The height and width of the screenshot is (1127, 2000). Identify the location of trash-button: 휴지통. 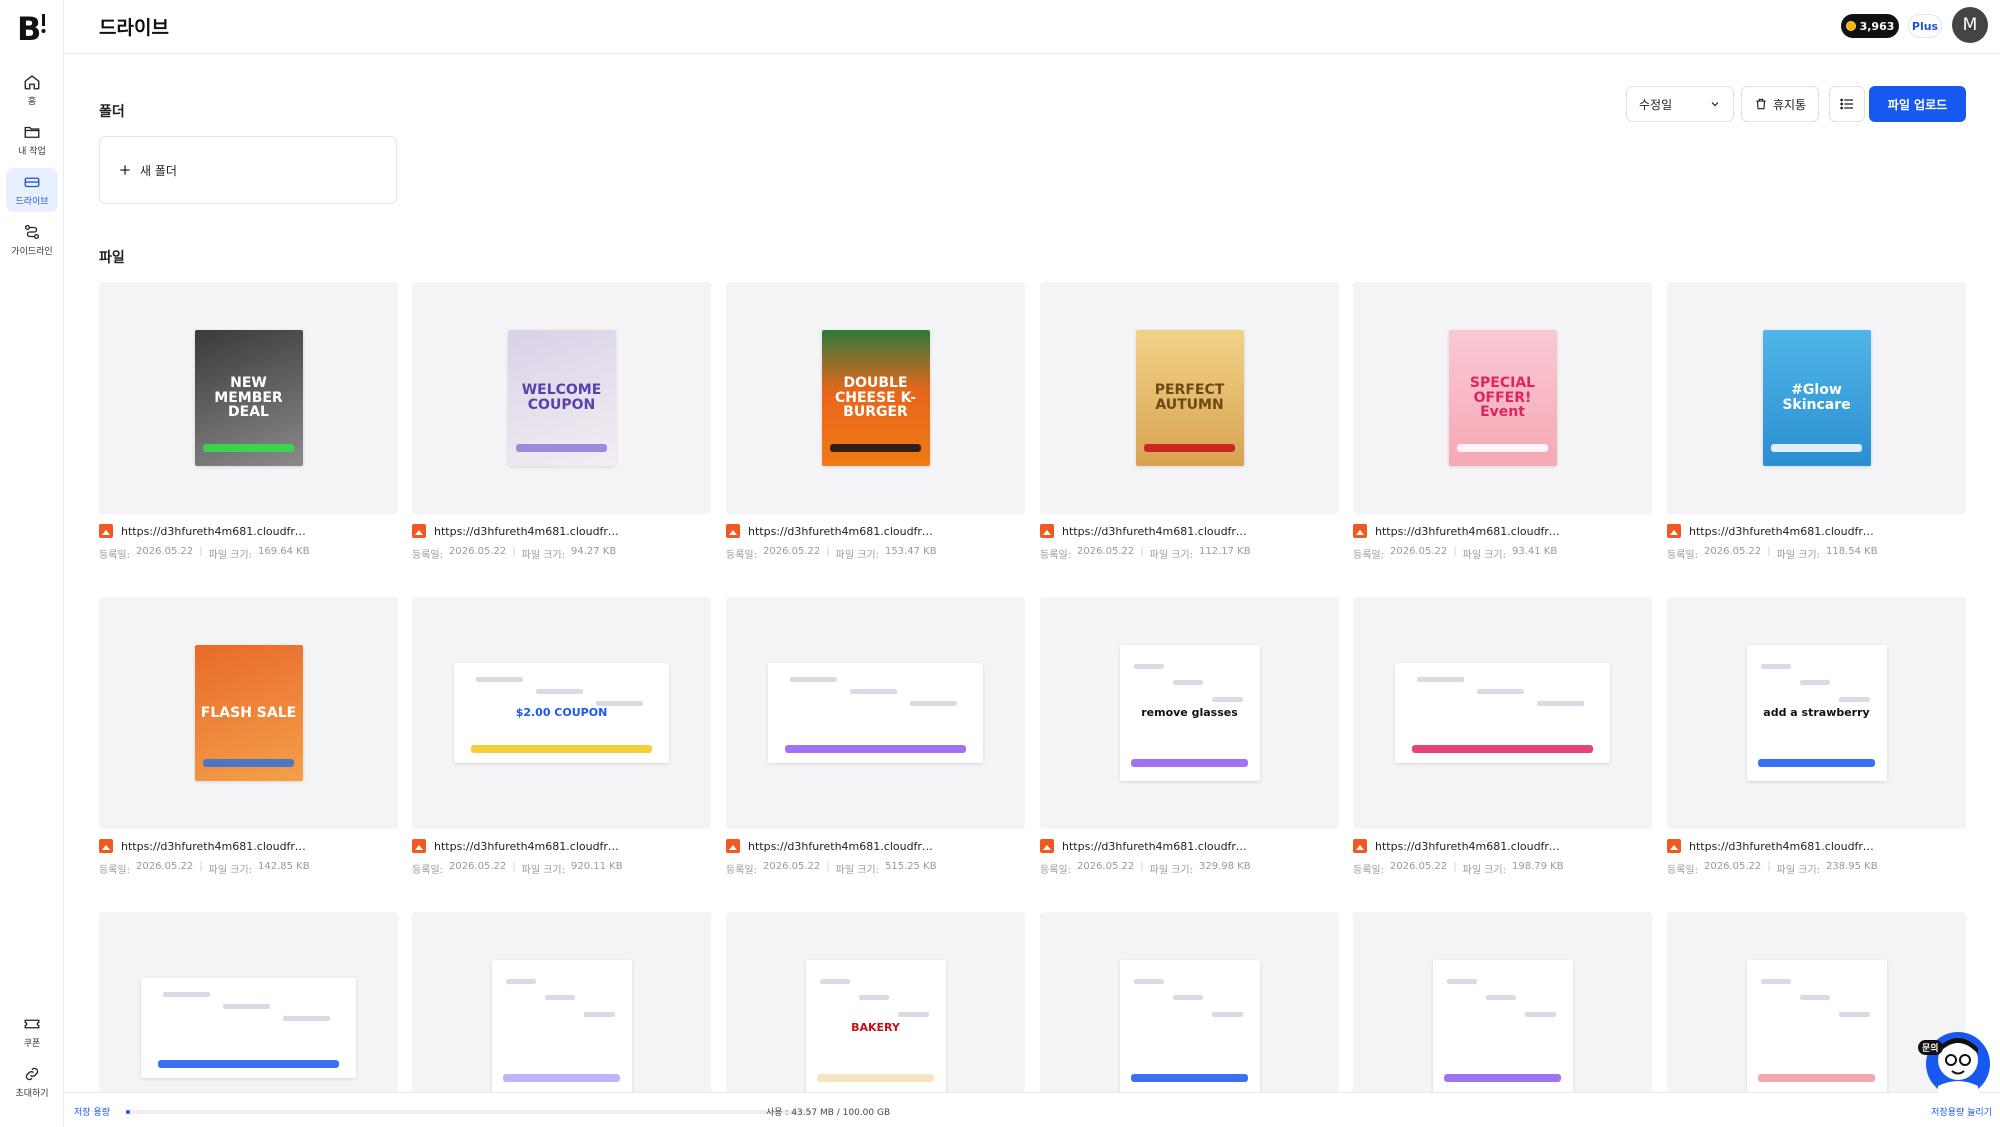
(1780, 104).